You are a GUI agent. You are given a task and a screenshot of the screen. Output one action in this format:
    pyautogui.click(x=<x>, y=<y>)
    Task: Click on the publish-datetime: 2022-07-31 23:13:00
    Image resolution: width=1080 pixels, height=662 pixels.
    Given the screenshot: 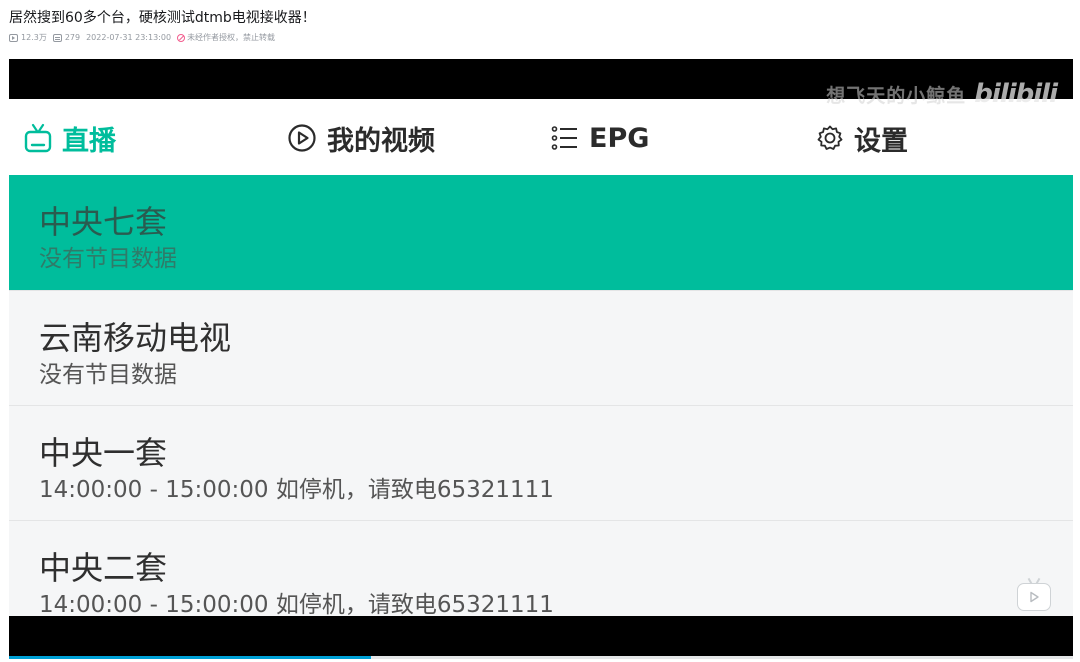 What is the action you would take?
    pyautogui.click(x=129, y=37)
    